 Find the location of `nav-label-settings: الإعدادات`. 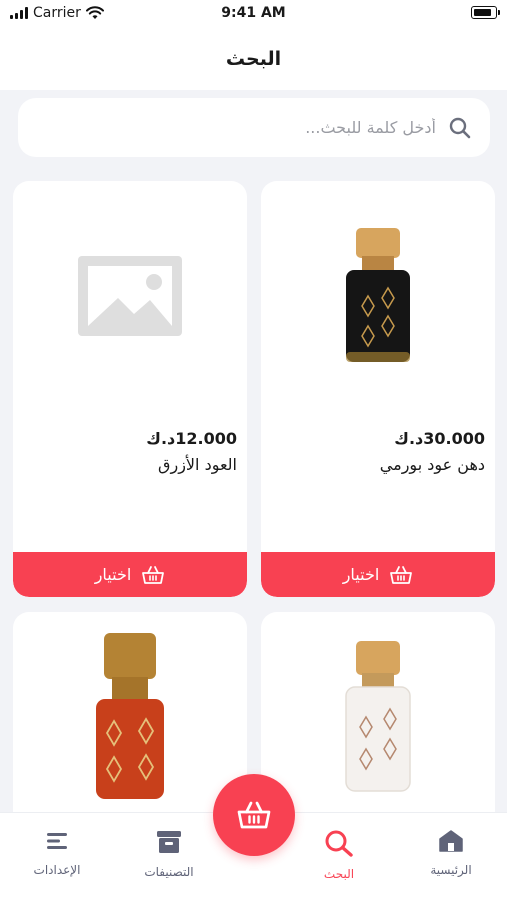

nav-label-settings: الإعدادات is located at coordinates (57, 870).